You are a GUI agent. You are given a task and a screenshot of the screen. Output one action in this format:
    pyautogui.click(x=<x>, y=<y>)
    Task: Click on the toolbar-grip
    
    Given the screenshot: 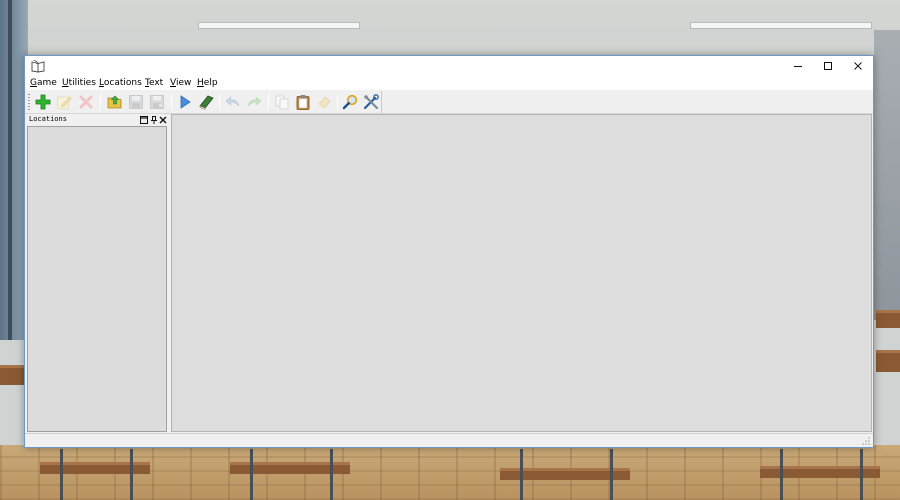 What is the action you would take?
    pyautogui.click(x=29, y=102)
    